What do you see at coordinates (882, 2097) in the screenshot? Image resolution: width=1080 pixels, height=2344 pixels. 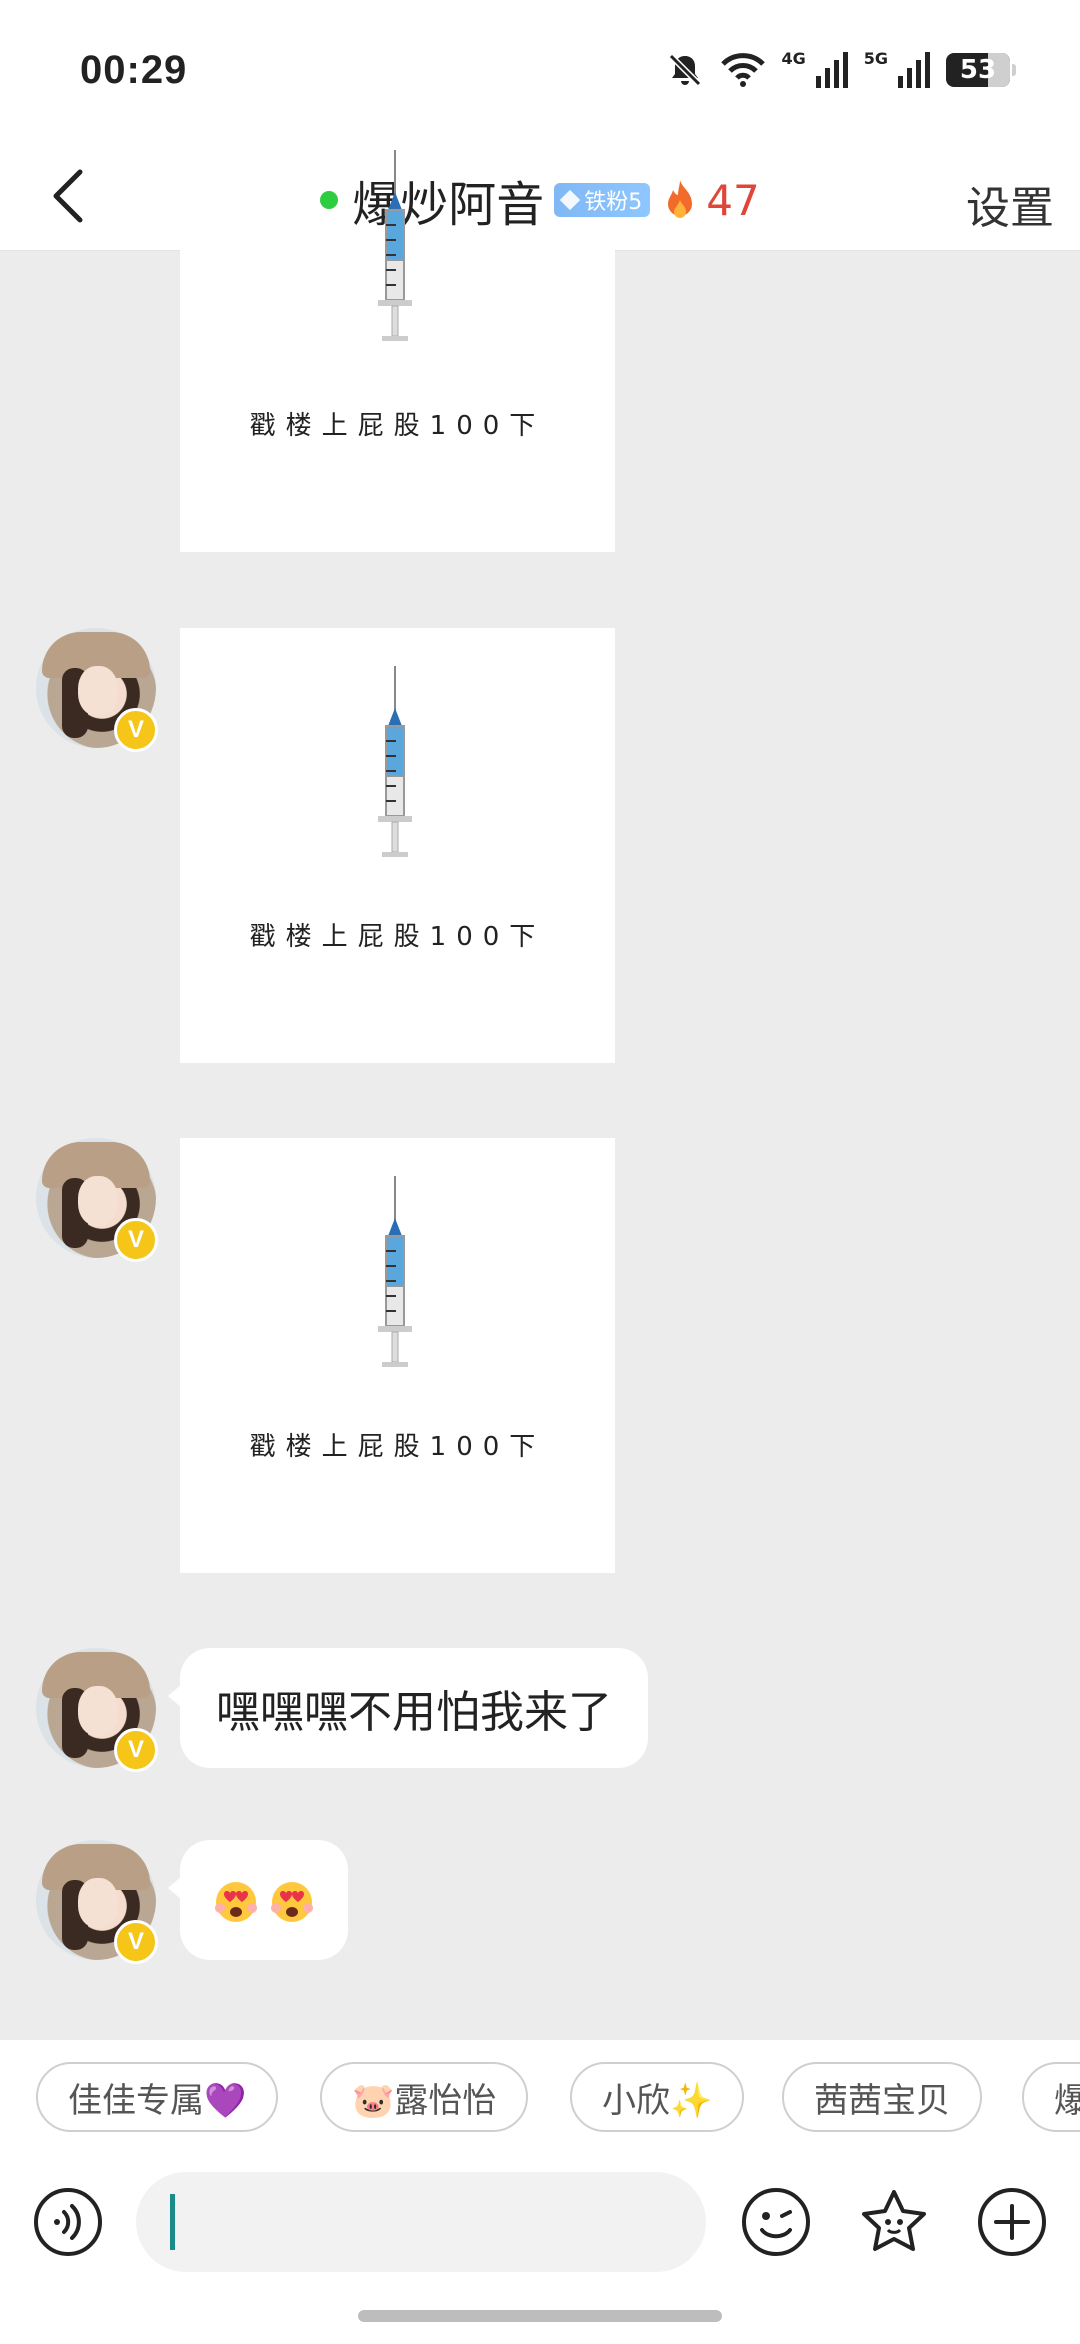 I see `quick-reply-chip: 茜茜宝贝` at bounding box center [882, 2097].